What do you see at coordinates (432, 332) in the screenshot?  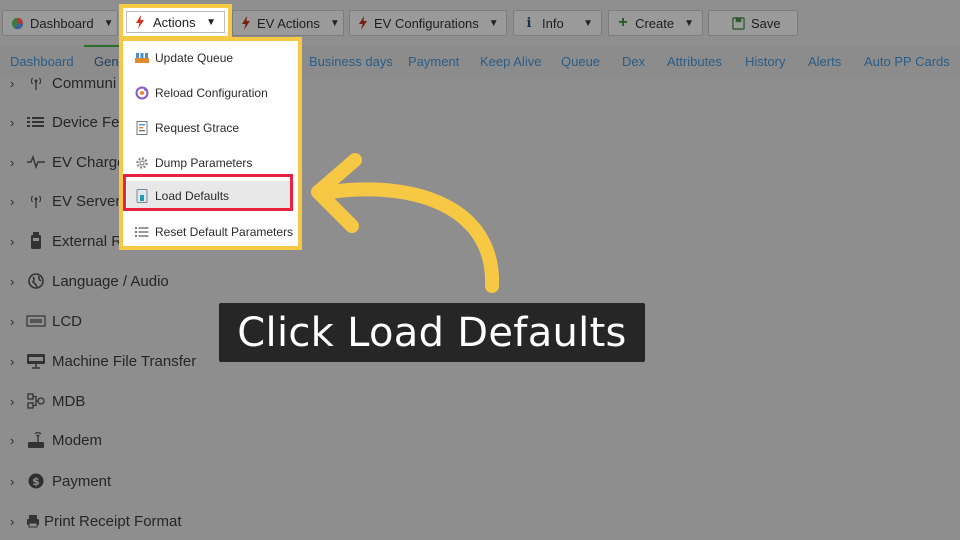 I see `instruction-callout: Click Load Defaults` at bounding box center [432, 332].